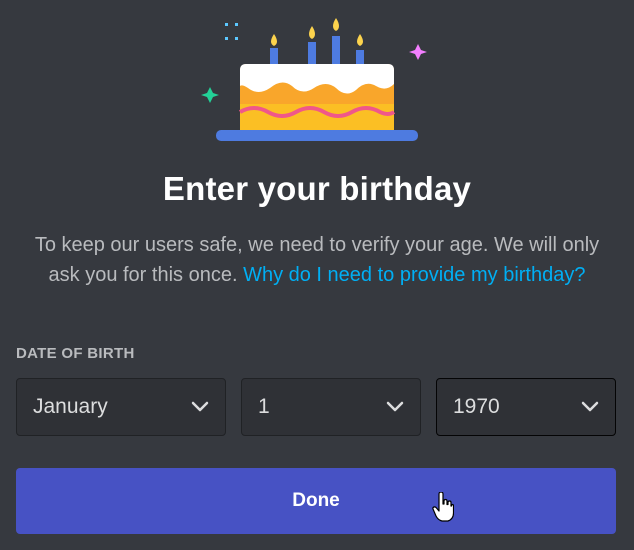 The width and height of the screenshot is (634, 550). What do you see at coordinates (317, 41) in the screenshot?
I see `candles` at bounding box center [317, 41].